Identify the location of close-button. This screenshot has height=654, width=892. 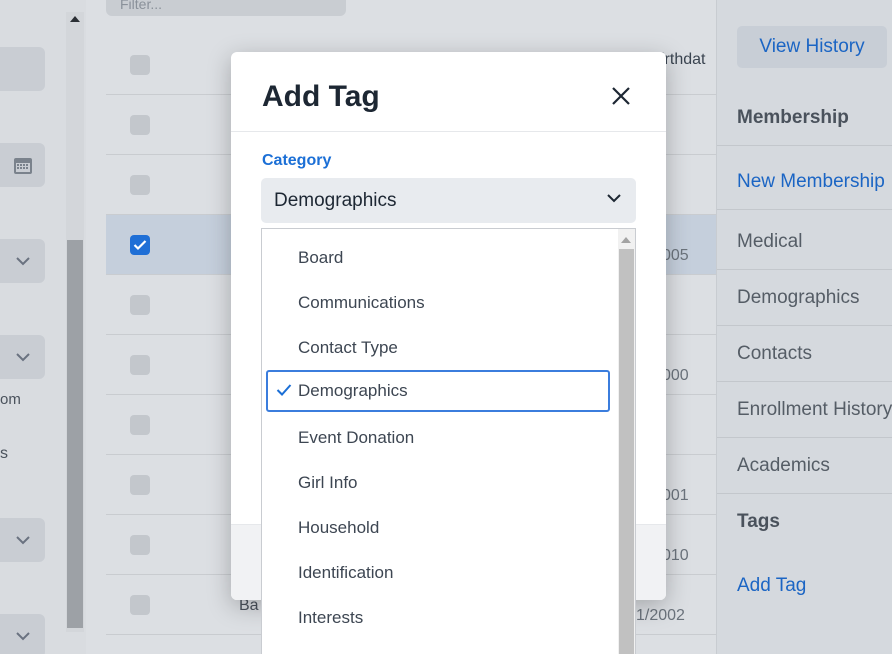
(621, 96).